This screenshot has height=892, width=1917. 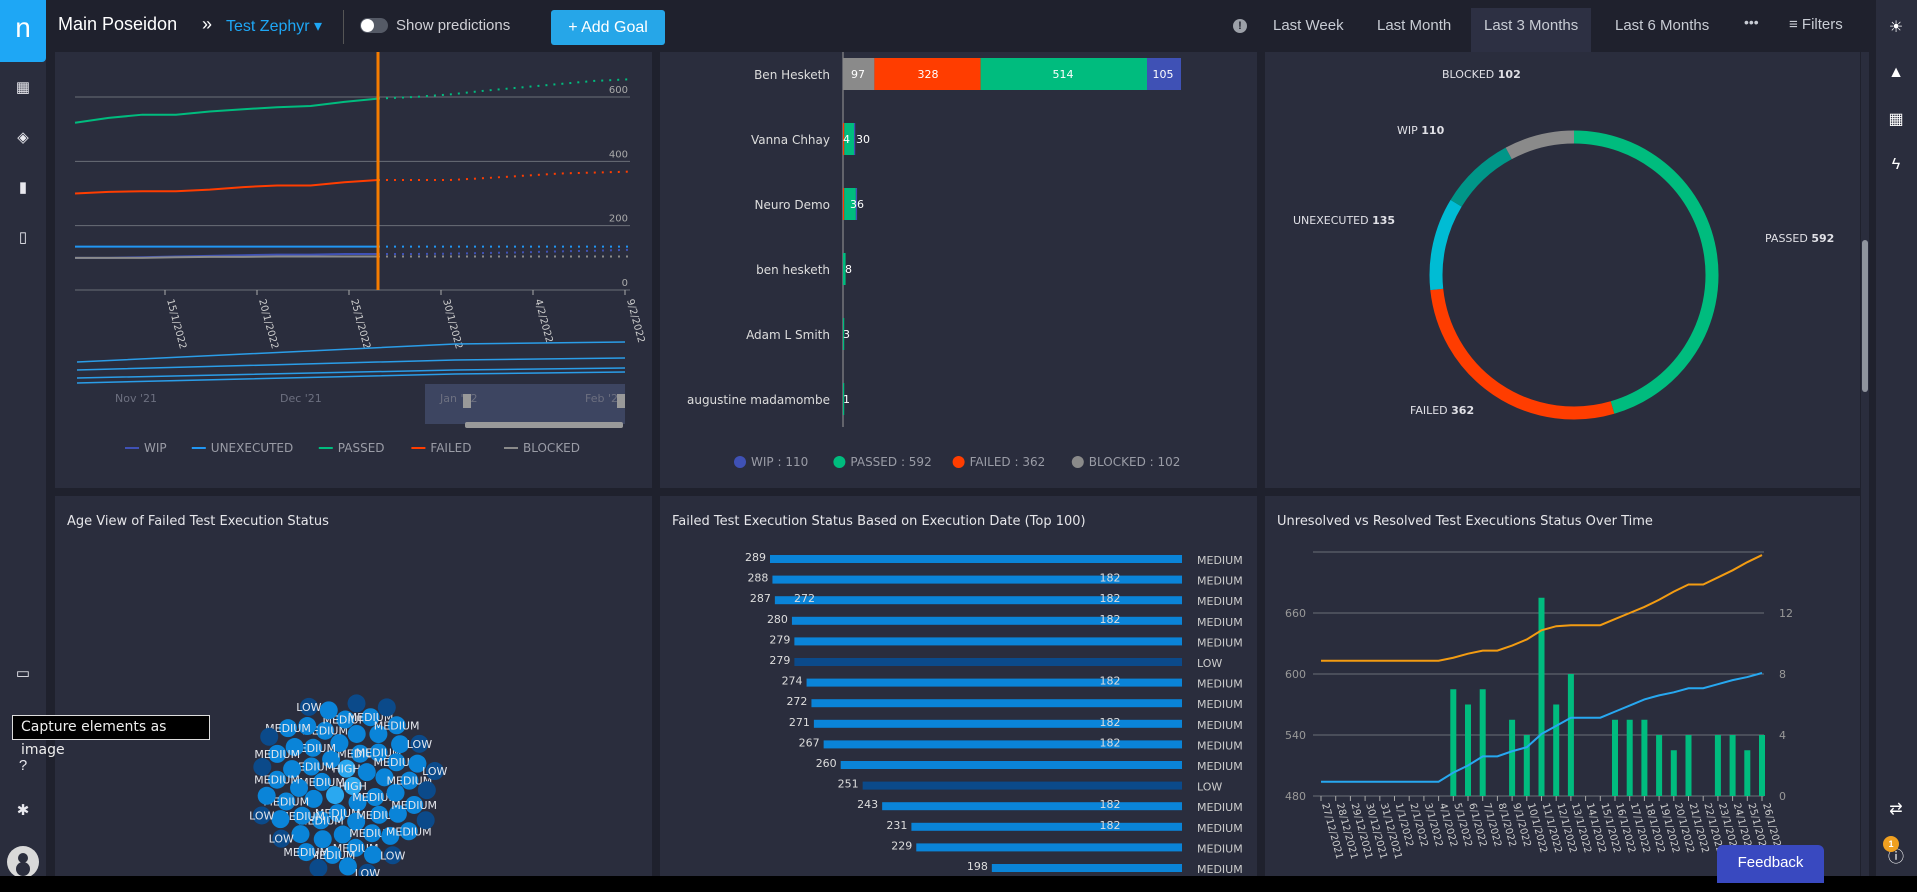 I want to click on range-last-3-months: Last 3 Months, so click(x=1531, y=30).